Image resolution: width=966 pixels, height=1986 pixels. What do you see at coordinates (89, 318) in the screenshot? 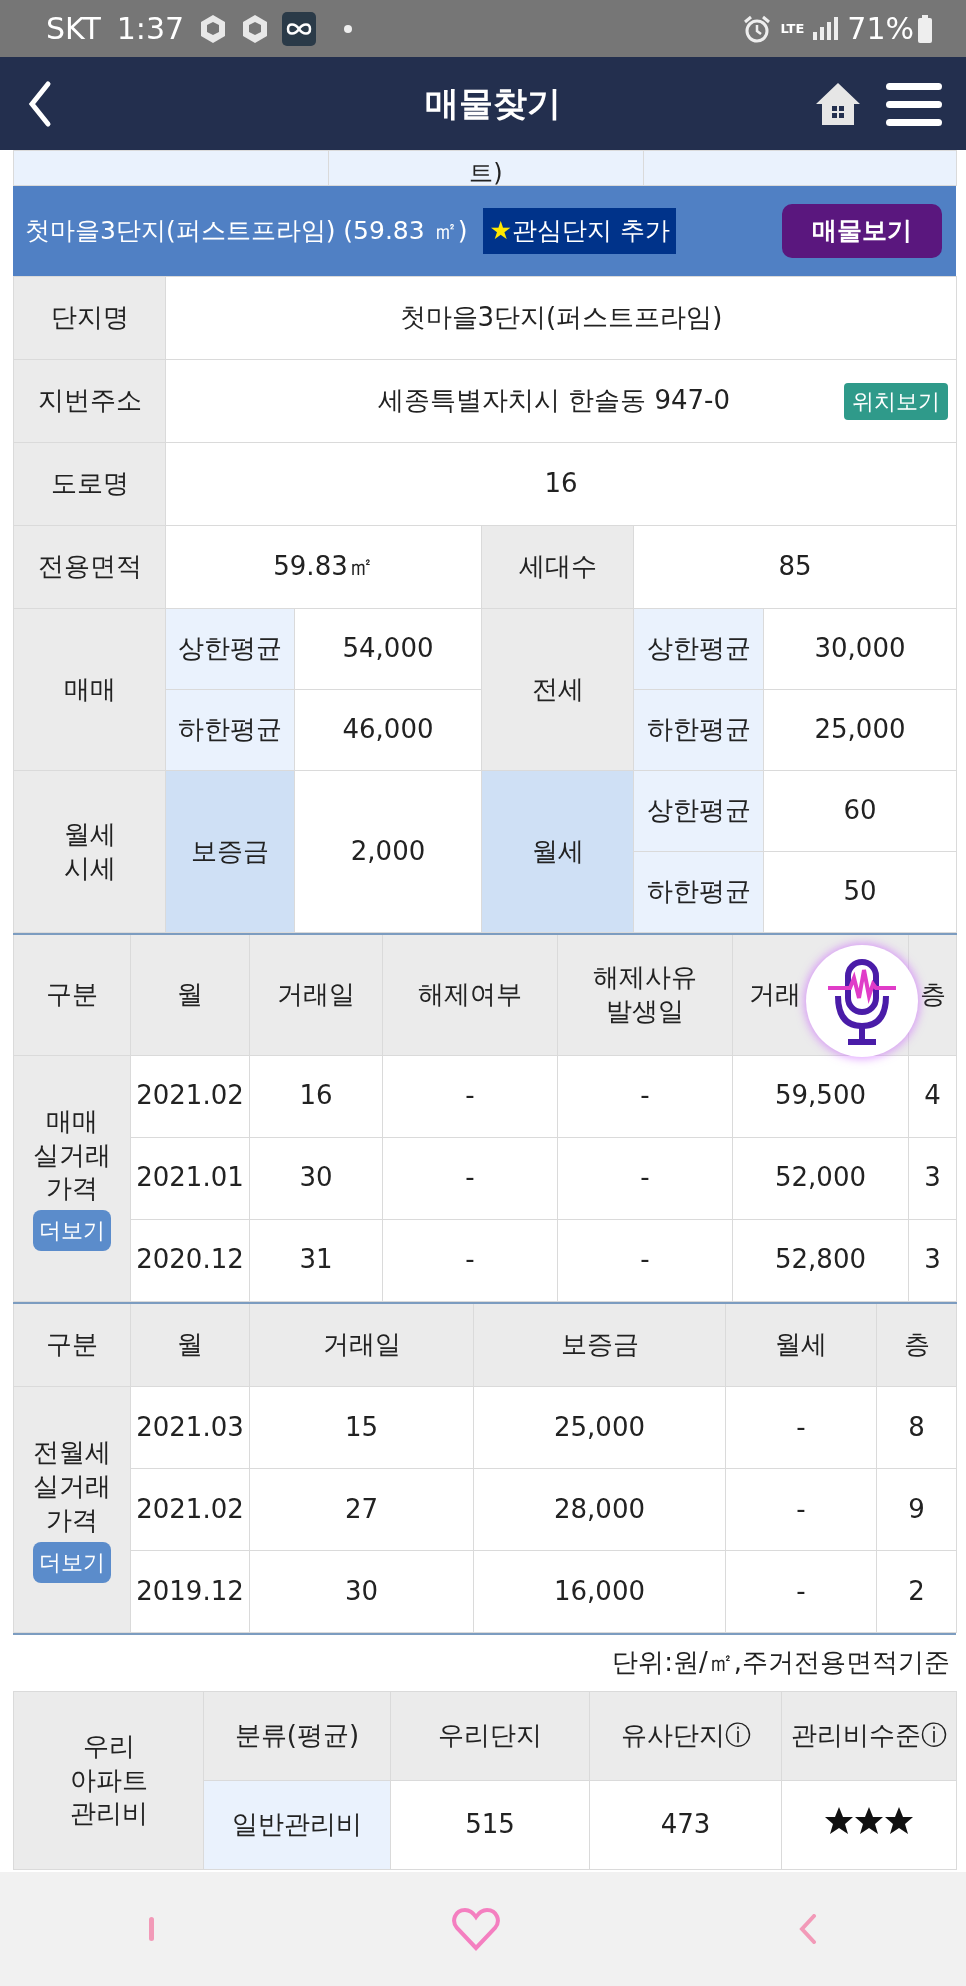
I see `row-header: 단지명` at bounding box center [89, 318].